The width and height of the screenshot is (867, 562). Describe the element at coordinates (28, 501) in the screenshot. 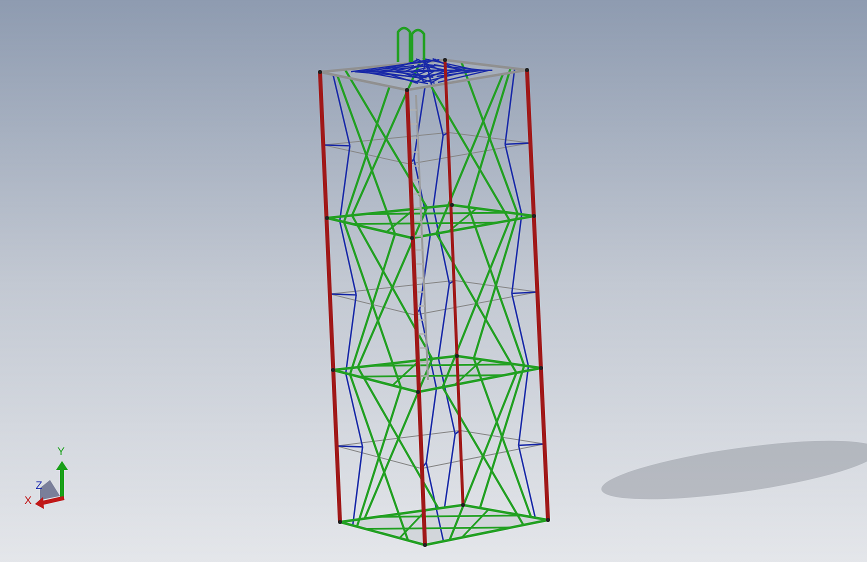

I see `x-axis-label: X` at that location.